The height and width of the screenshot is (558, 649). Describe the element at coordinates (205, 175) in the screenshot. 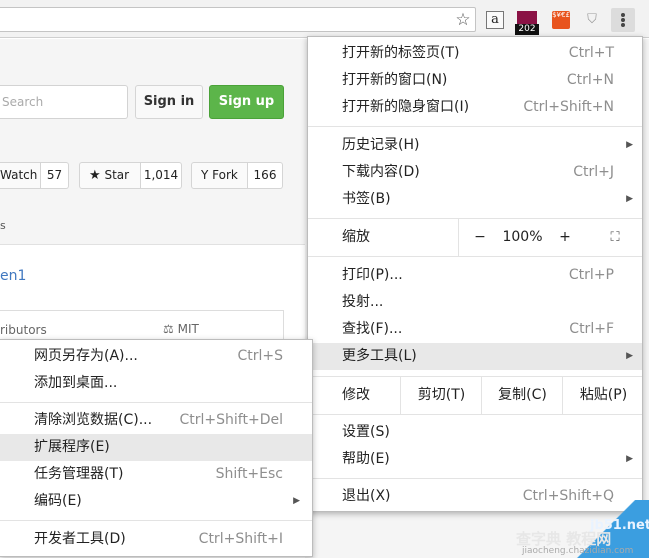

I see `fork-icon: Y` at that location.